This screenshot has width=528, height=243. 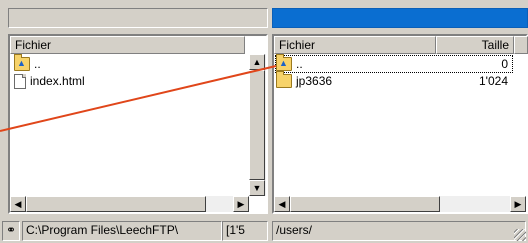 I want to click on scroll-down-button: ▼, so click(x=257, y=188).